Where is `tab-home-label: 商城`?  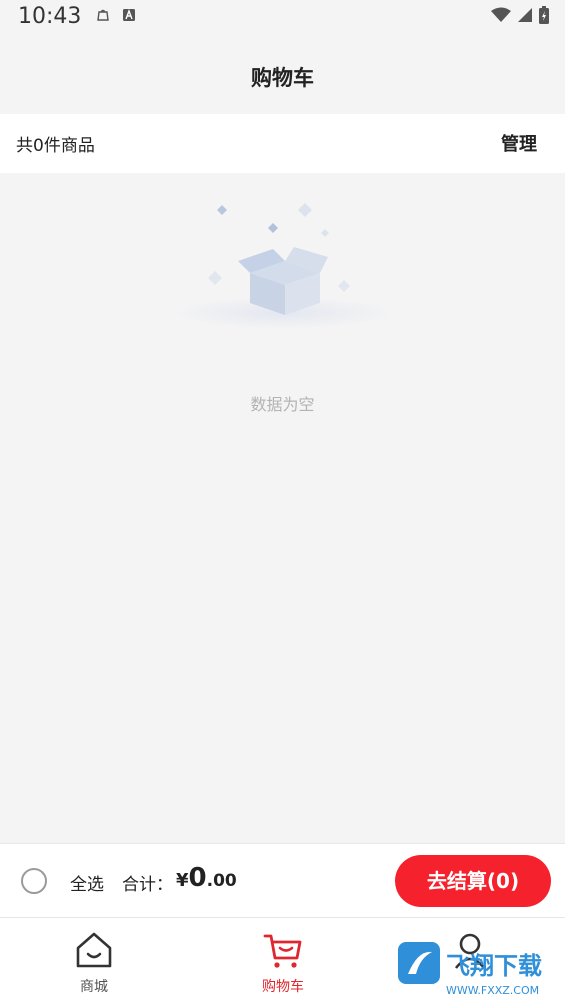
tab-home-label: 商城 is located at coordinates (94, 987).